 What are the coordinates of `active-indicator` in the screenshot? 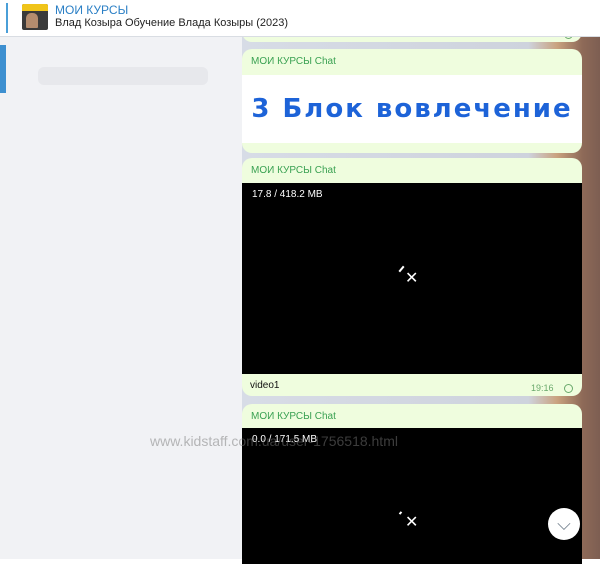 It's located at (3, 69).